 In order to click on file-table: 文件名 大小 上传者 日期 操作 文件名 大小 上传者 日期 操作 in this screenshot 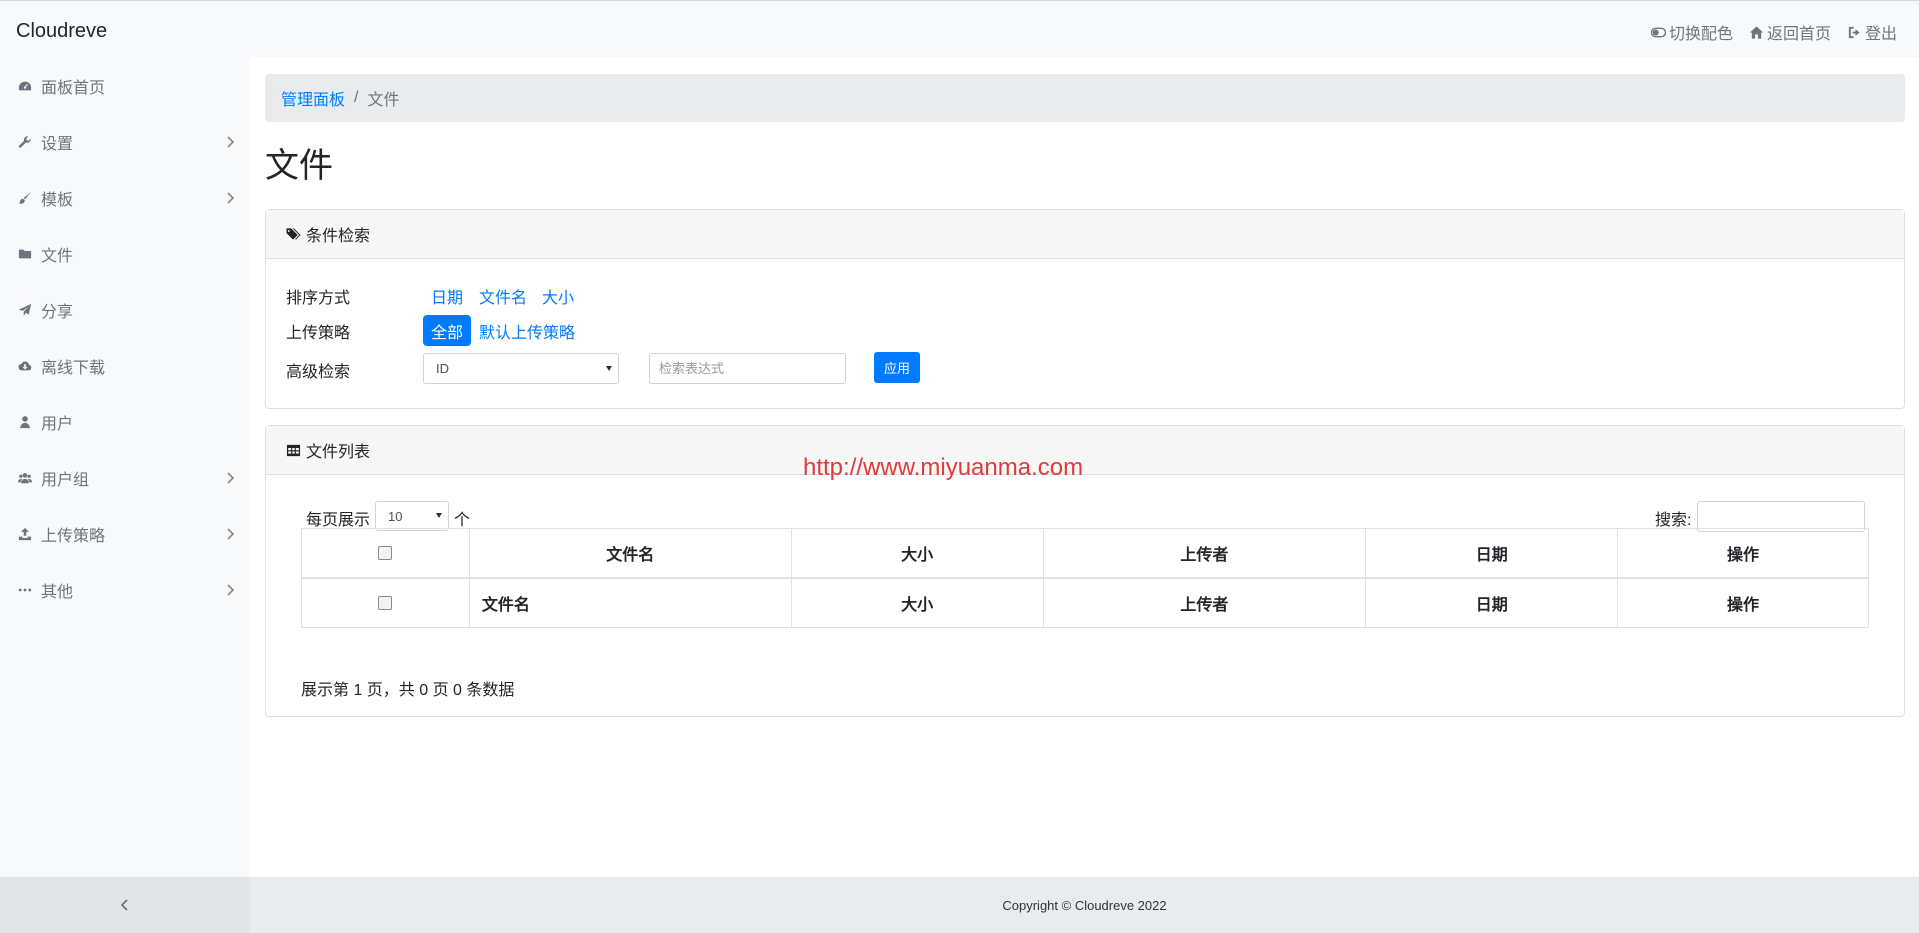, I will do `click(1085, 578)`.